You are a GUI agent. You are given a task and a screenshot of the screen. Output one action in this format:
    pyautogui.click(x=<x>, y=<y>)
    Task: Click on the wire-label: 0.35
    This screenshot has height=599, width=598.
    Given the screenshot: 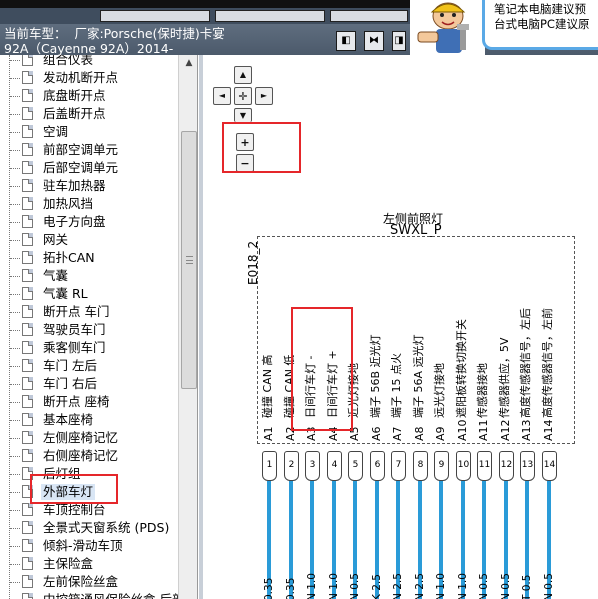 What is the action you would take?
    pyautogui.click(x=269, y=588)
    